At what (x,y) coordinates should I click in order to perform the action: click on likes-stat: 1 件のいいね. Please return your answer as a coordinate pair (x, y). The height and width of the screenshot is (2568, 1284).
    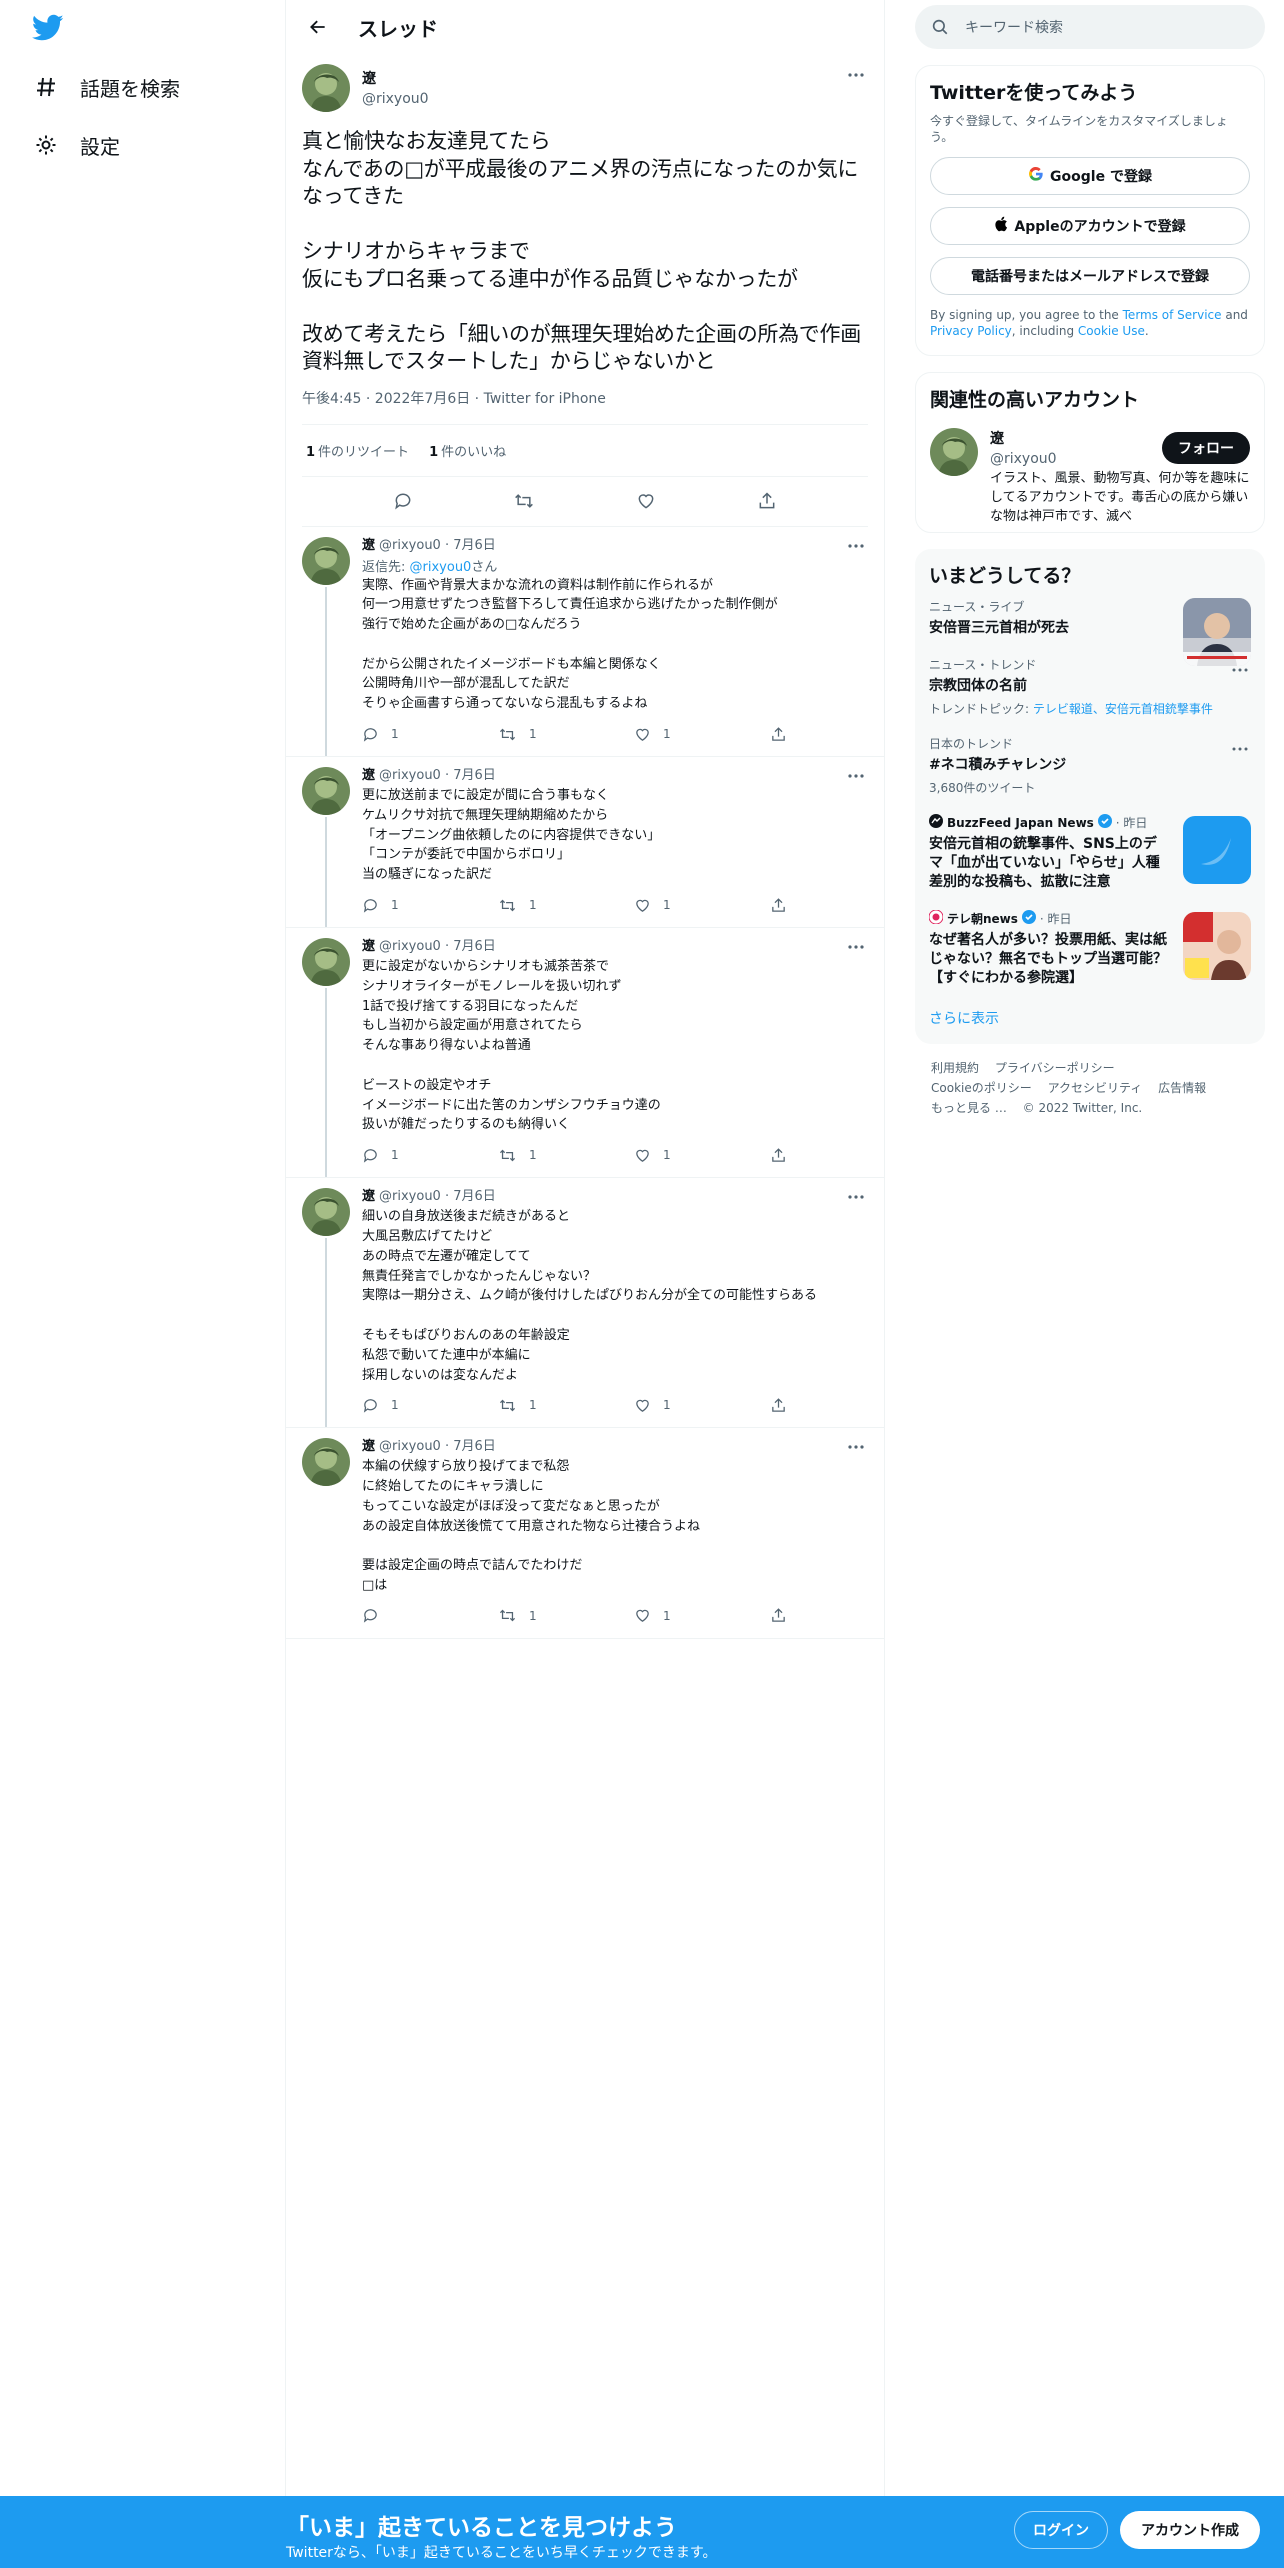
    Looking at the image, I should click on (467, 450).